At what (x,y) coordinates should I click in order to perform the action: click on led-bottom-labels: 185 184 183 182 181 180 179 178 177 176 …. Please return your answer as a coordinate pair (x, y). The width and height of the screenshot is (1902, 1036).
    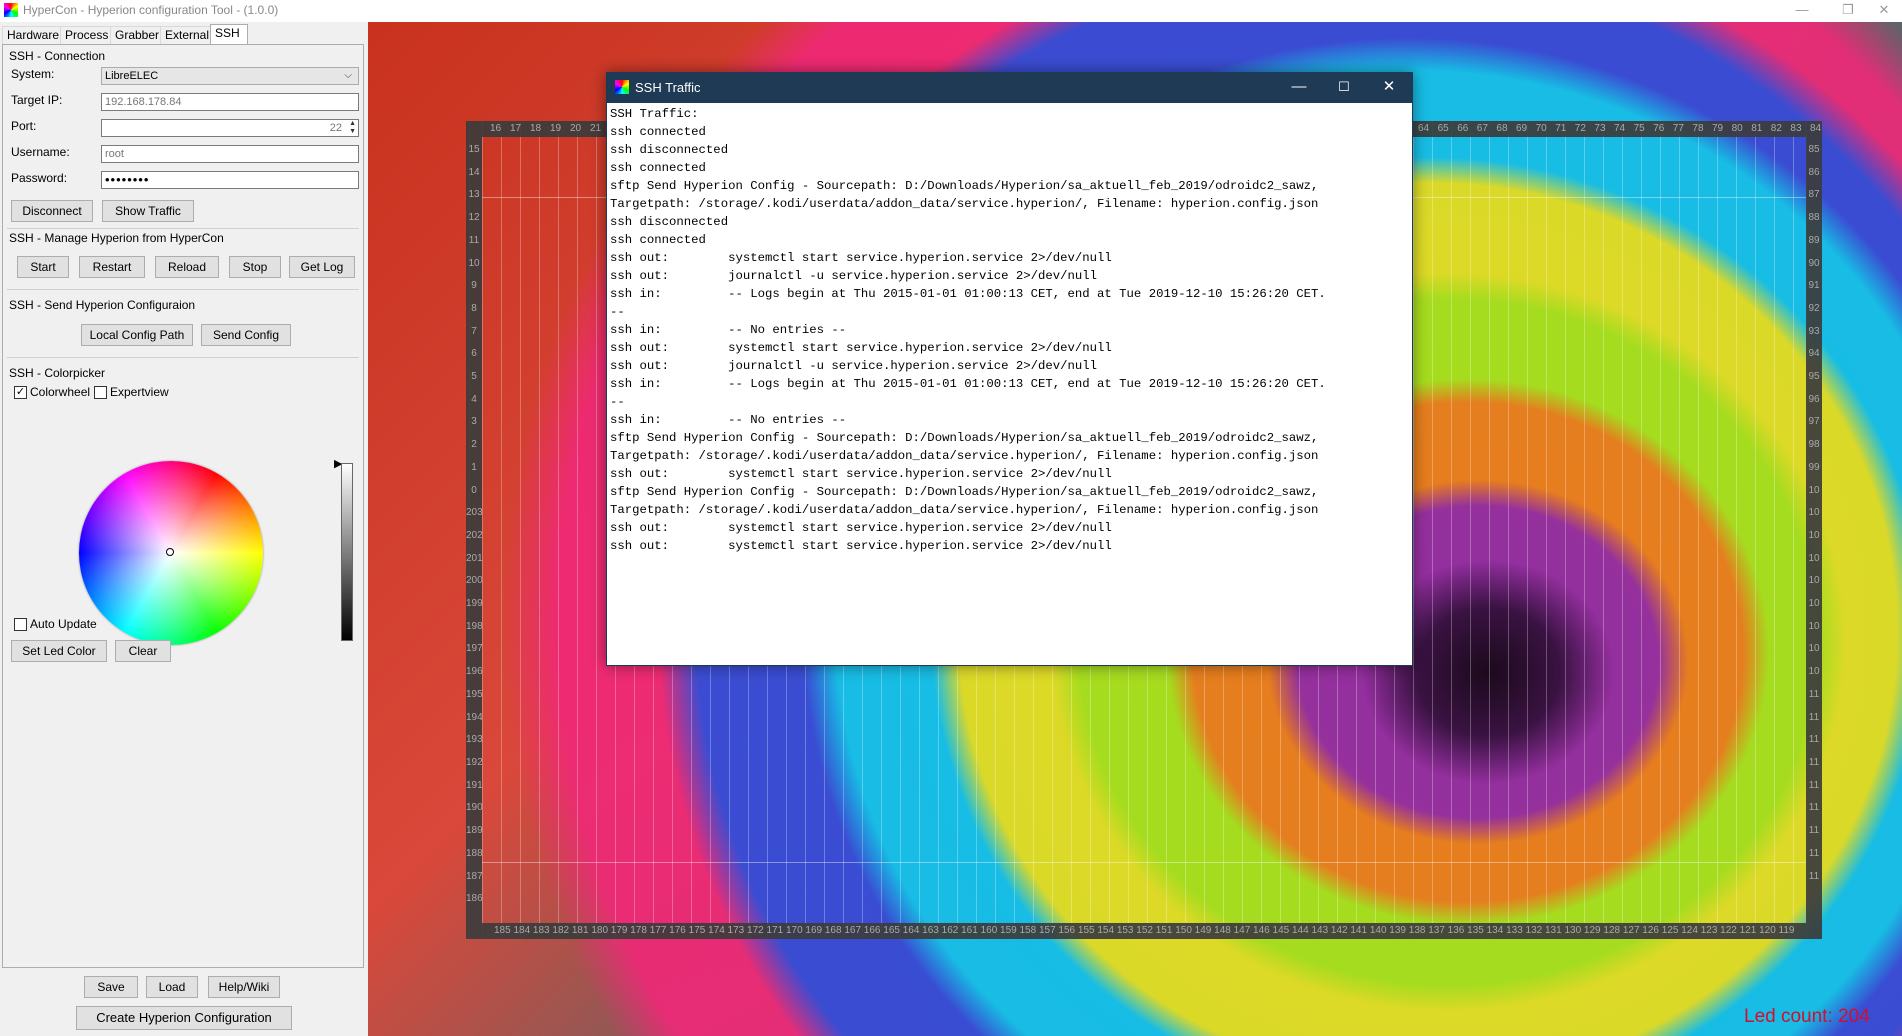
    Looking at the image, I should click on (1144, 930).